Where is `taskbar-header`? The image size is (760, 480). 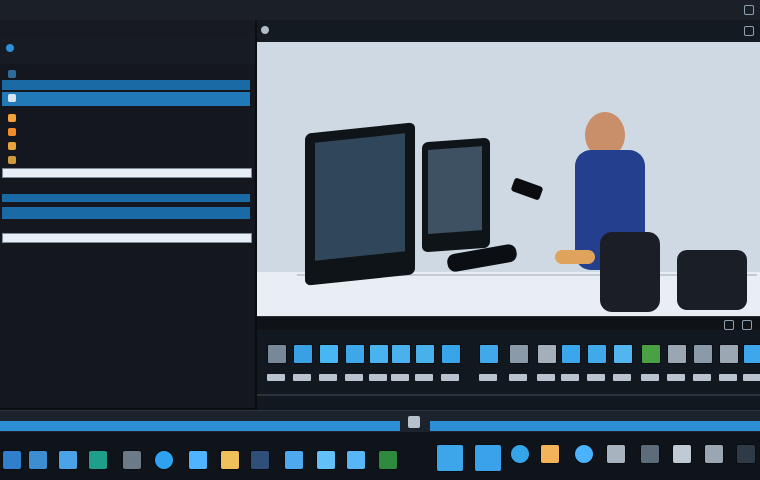
taskbar-header is located at coordinates (380, 421).